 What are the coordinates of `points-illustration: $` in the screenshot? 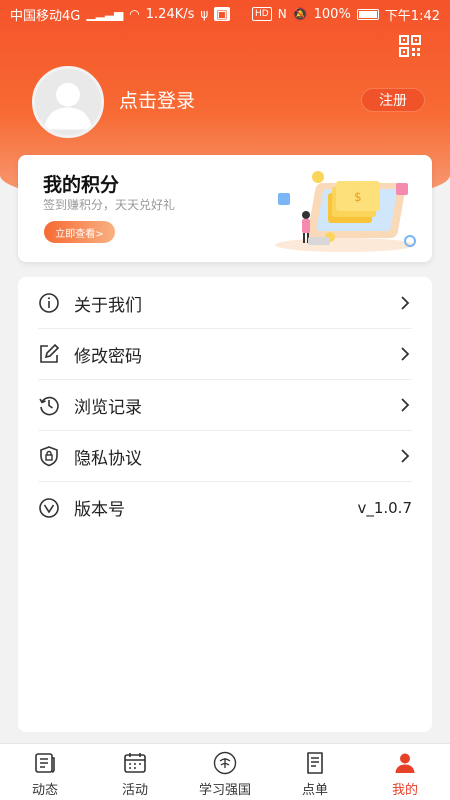 It's located at (345, 211).